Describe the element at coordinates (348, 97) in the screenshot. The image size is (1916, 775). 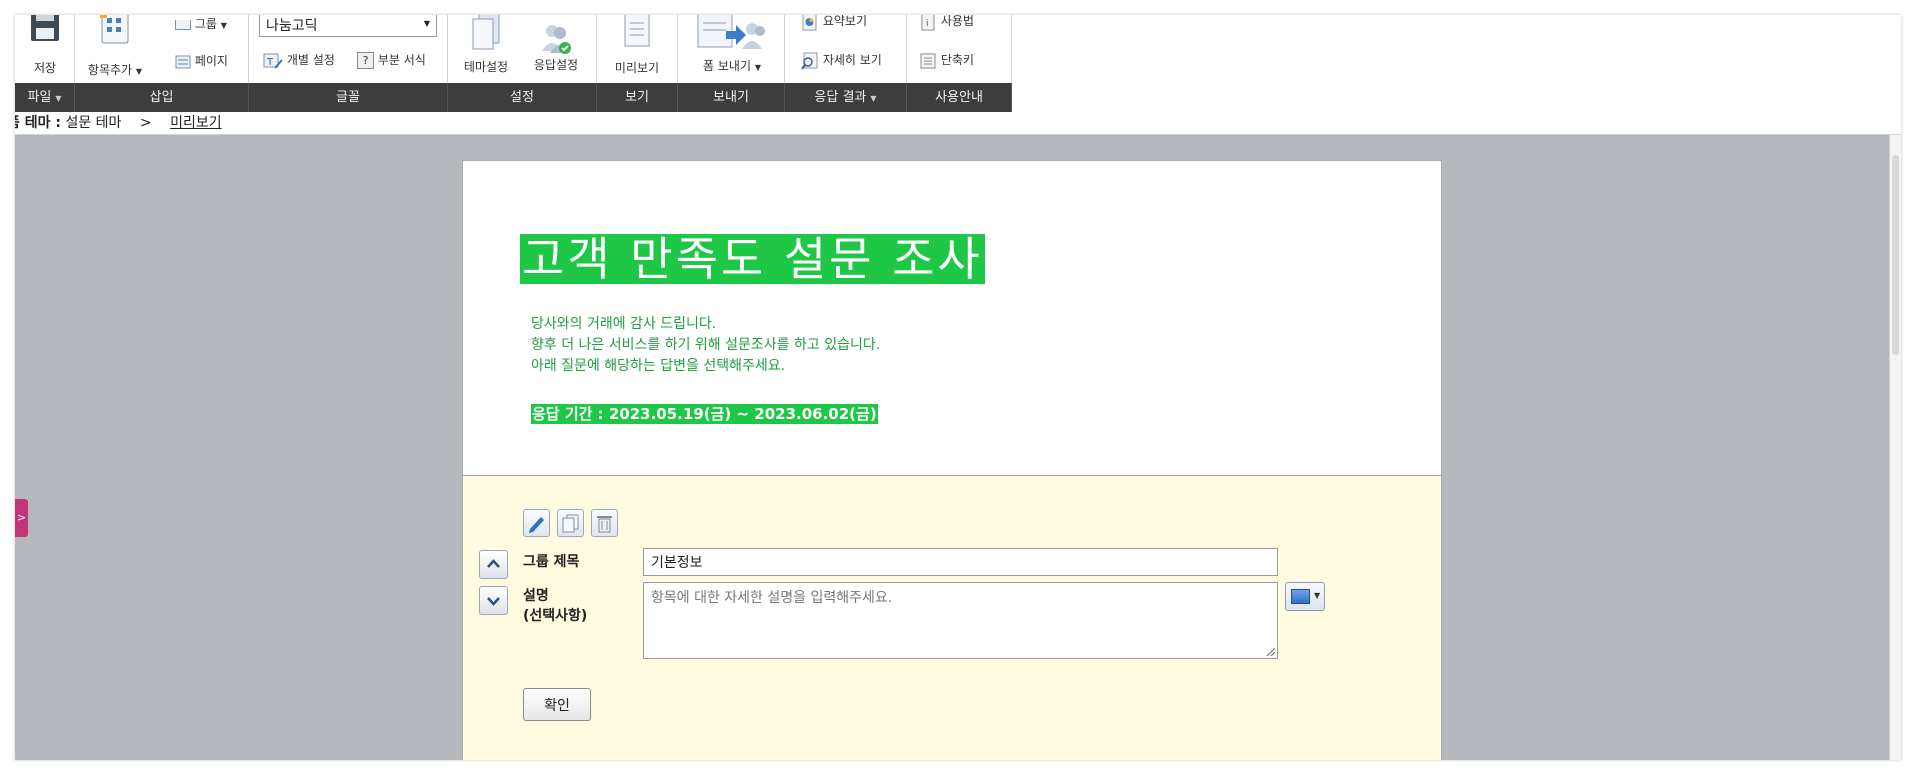
I see `tab-font: 글꼴` at that location.